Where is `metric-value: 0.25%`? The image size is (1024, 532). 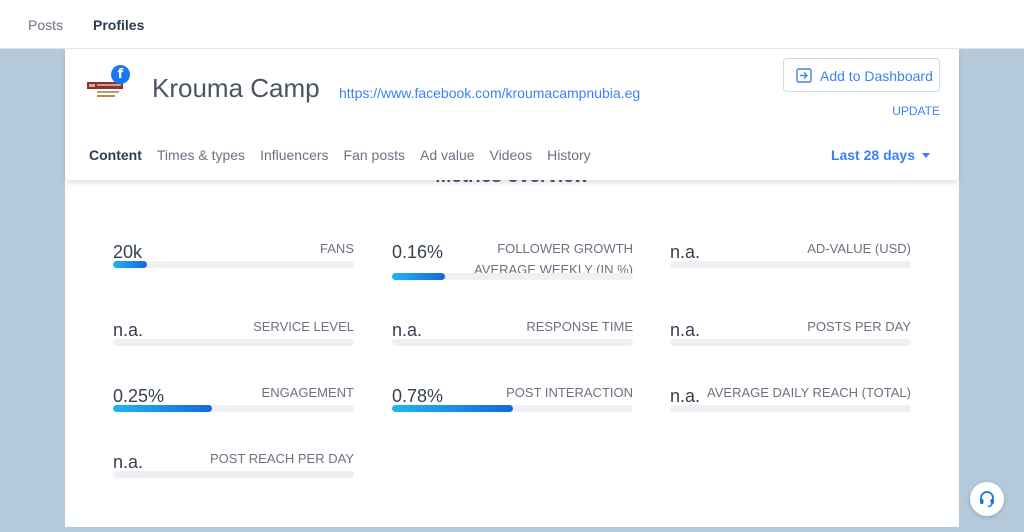
metric-value: 0.25% is located at coordinates (139, 396).